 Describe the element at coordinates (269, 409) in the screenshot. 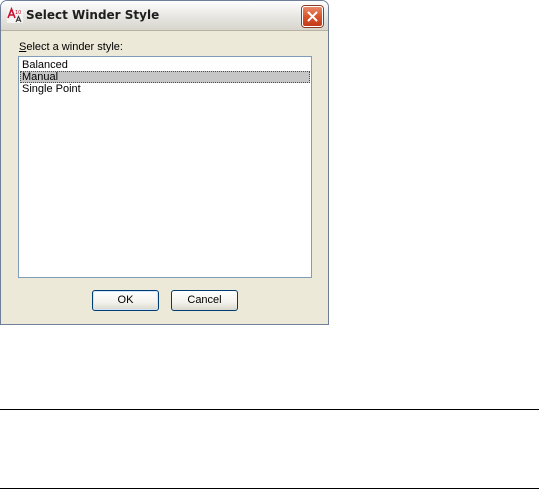

I see `divider-line` at that location.